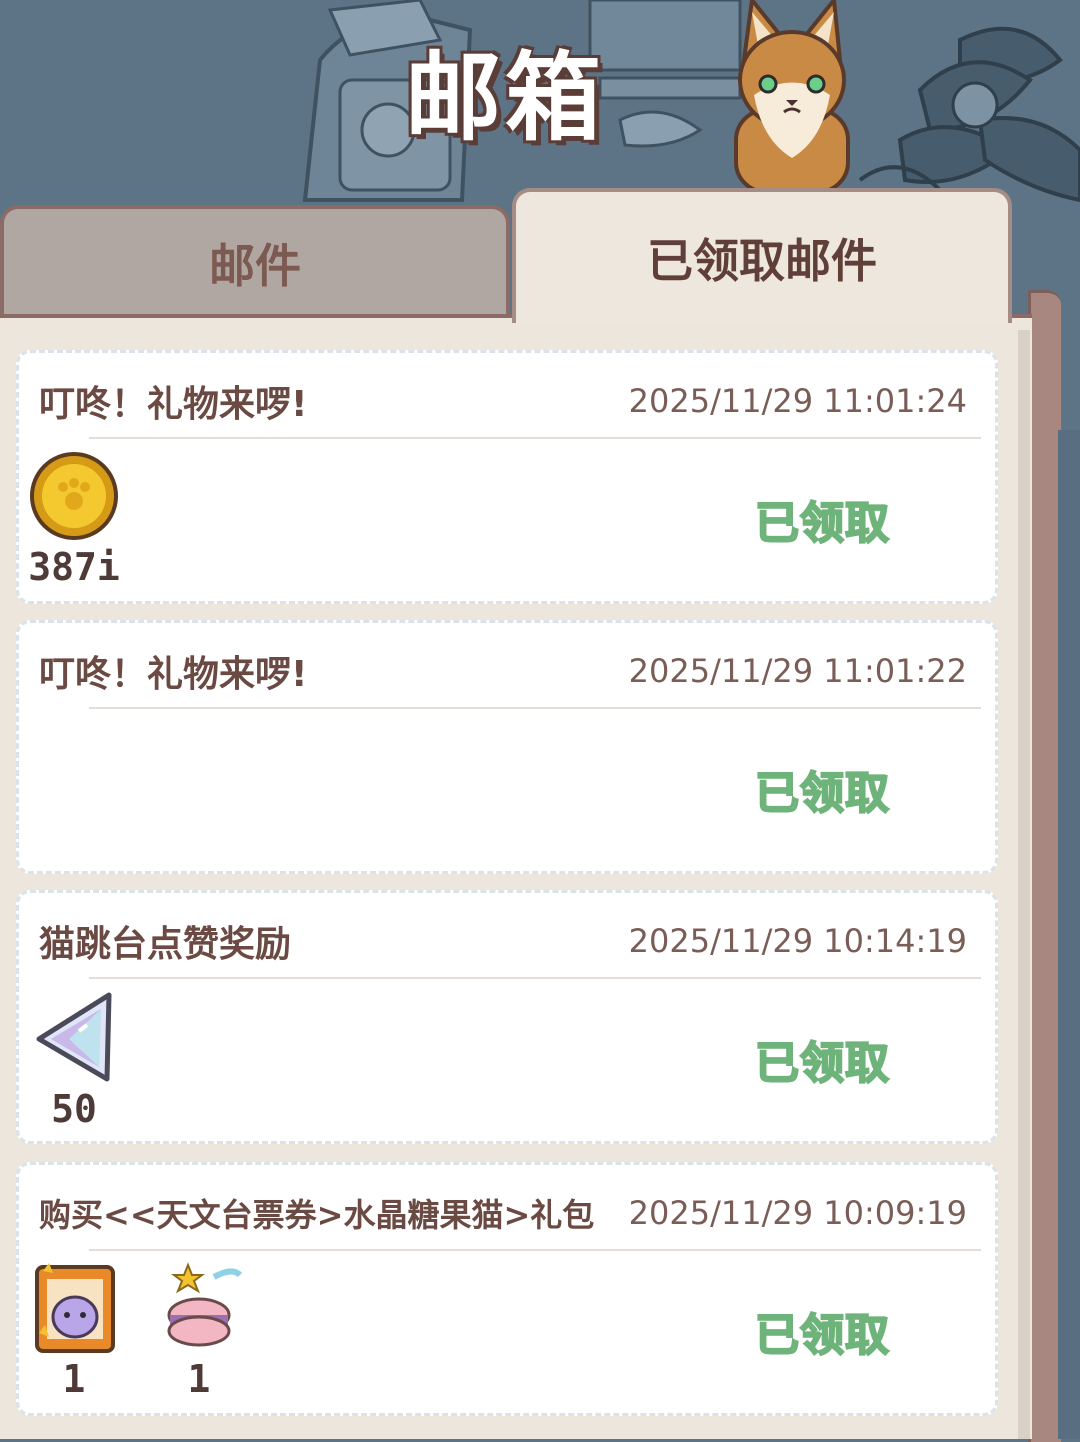 This screenshot has height=1442, width=1080. I want to click on tab-claimed-mail: 已领取邮件, so click(762, 255).